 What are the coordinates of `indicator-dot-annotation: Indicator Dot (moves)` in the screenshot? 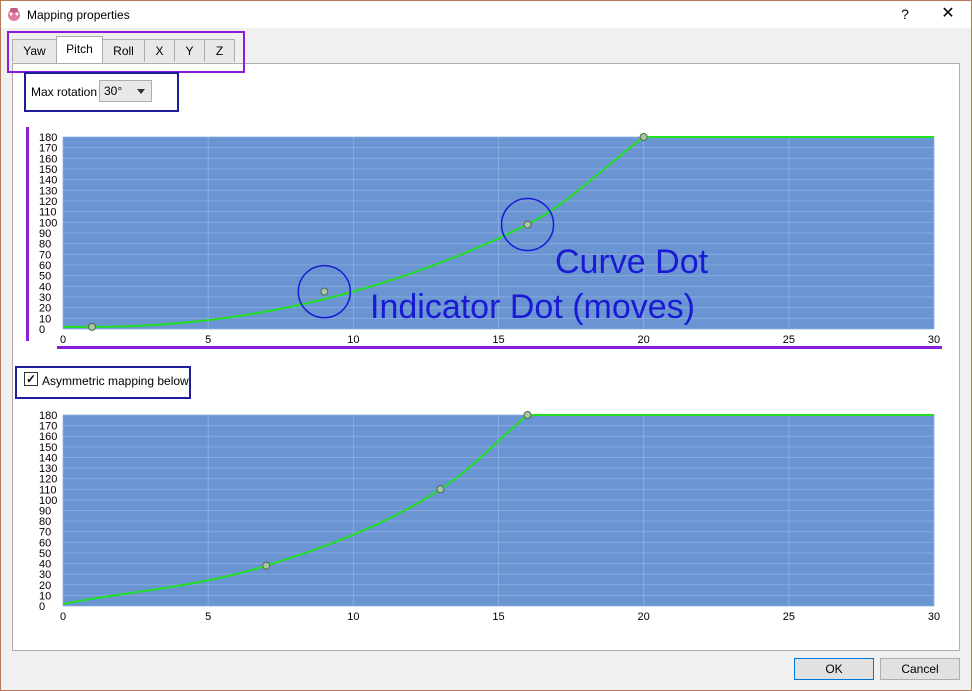 It's located at (532, 307).